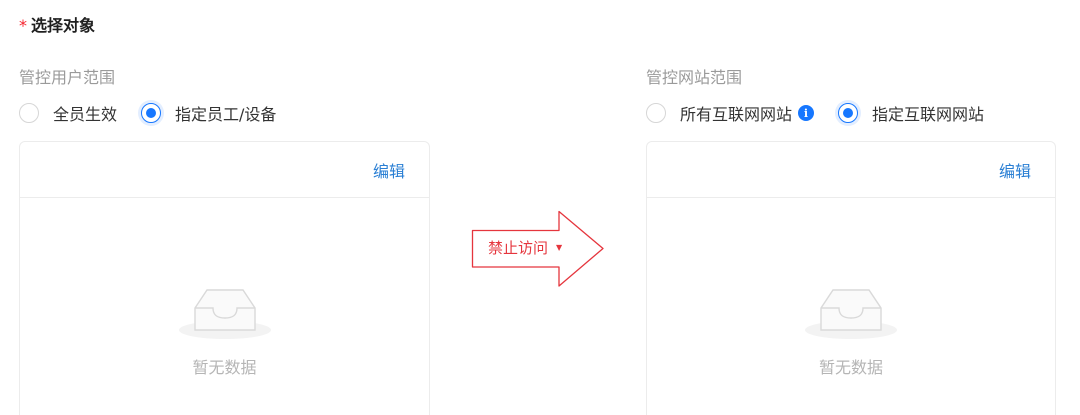 This screenshot has height=415, width=1080. I want to click on required-mark: *, so click(23, 25).